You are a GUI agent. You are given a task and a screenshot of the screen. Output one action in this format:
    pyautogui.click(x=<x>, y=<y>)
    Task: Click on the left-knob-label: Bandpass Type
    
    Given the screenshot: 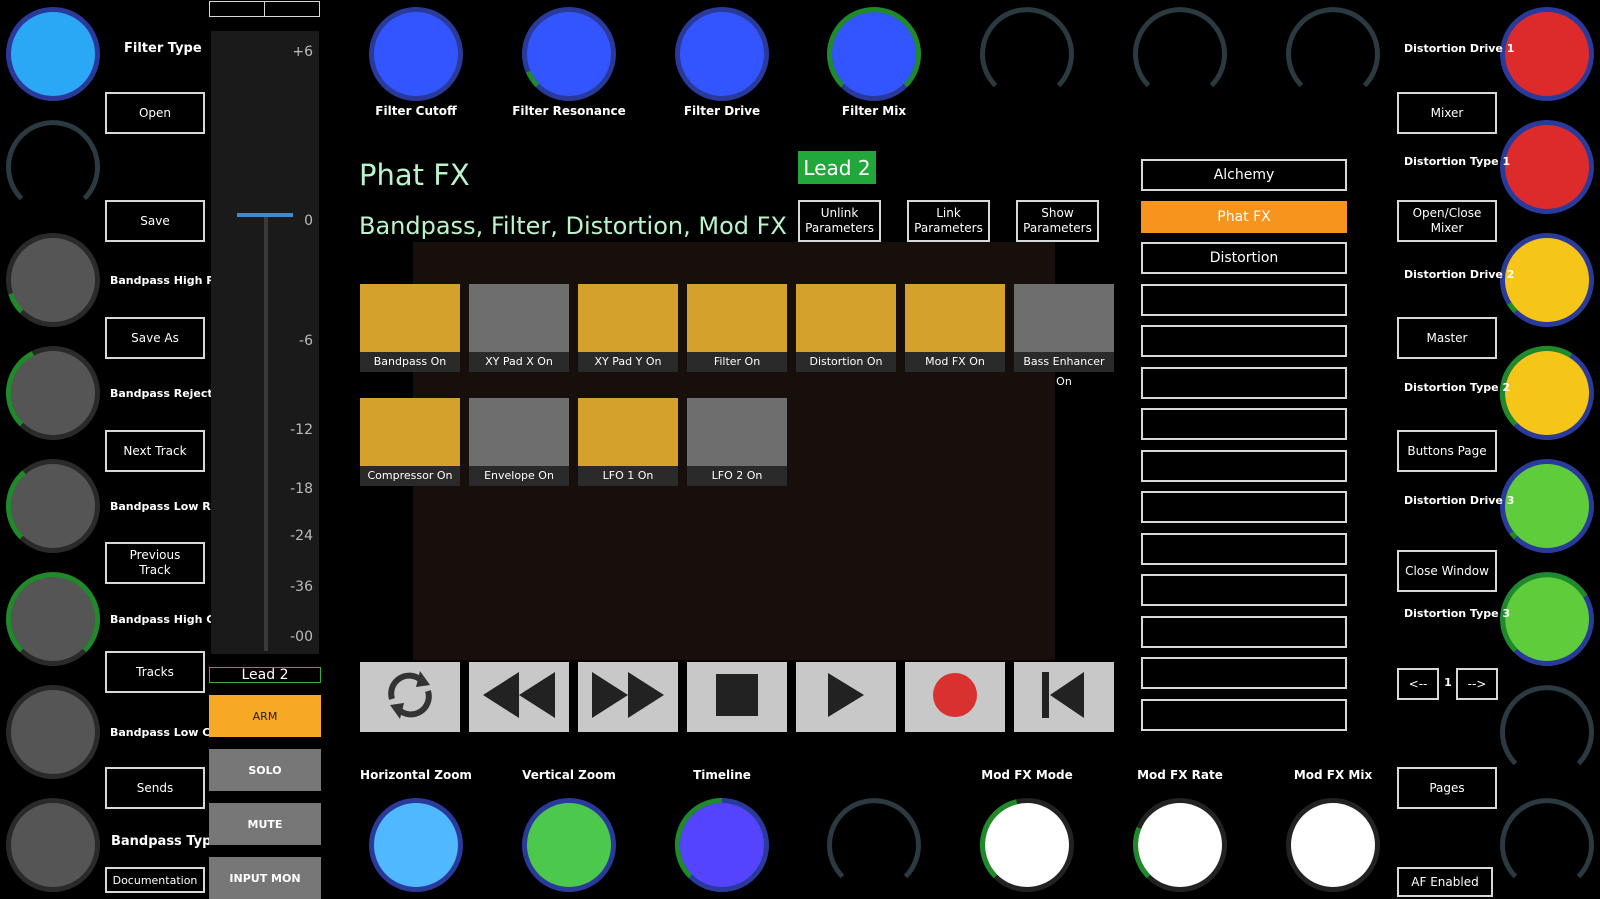 What is the action you would take?
    pyautogui.click(x=166, y=841)
    